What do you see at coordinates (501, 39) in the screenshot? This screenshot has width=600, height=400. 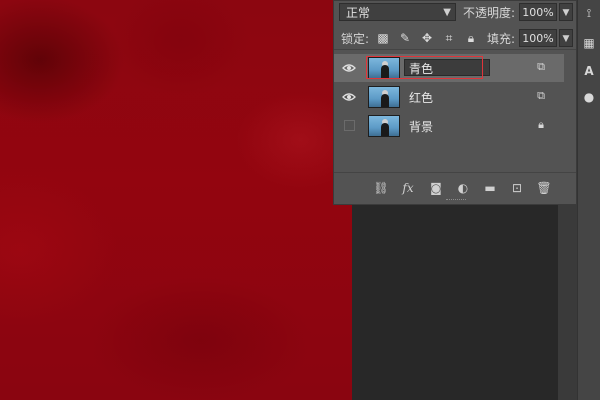 I see `fill-label: 填充:` at bounding box center [501, 39].